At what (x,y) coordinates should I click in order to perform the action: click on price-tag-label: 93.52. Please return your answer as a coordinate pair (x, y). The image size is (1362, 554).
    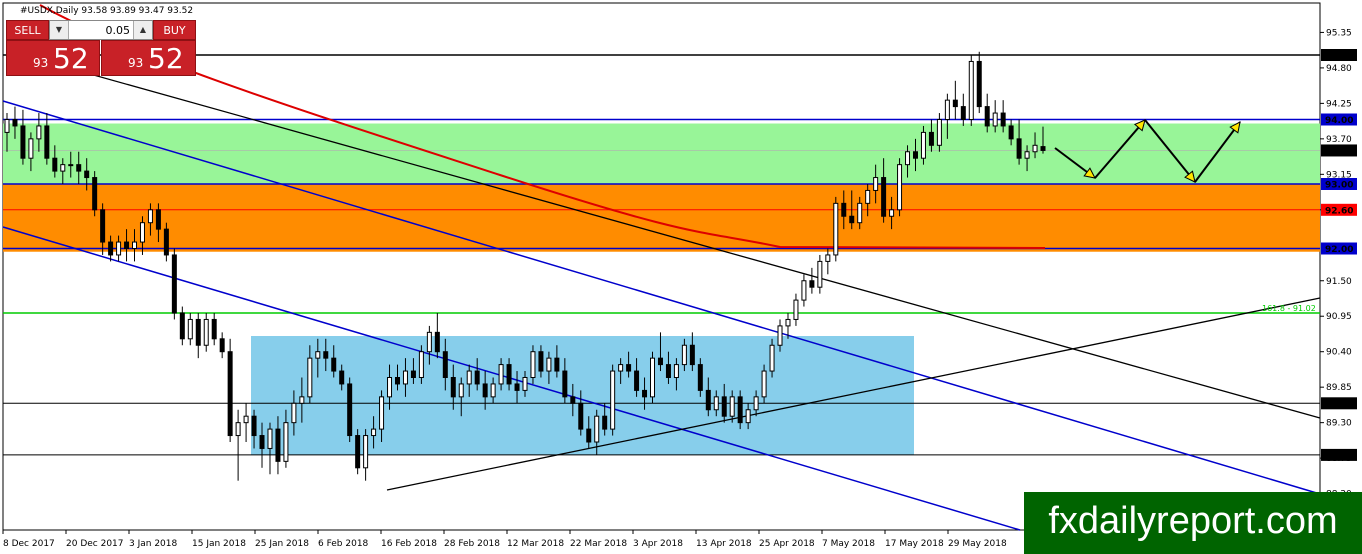
    Looking at the image, I should click on (1339, 152).